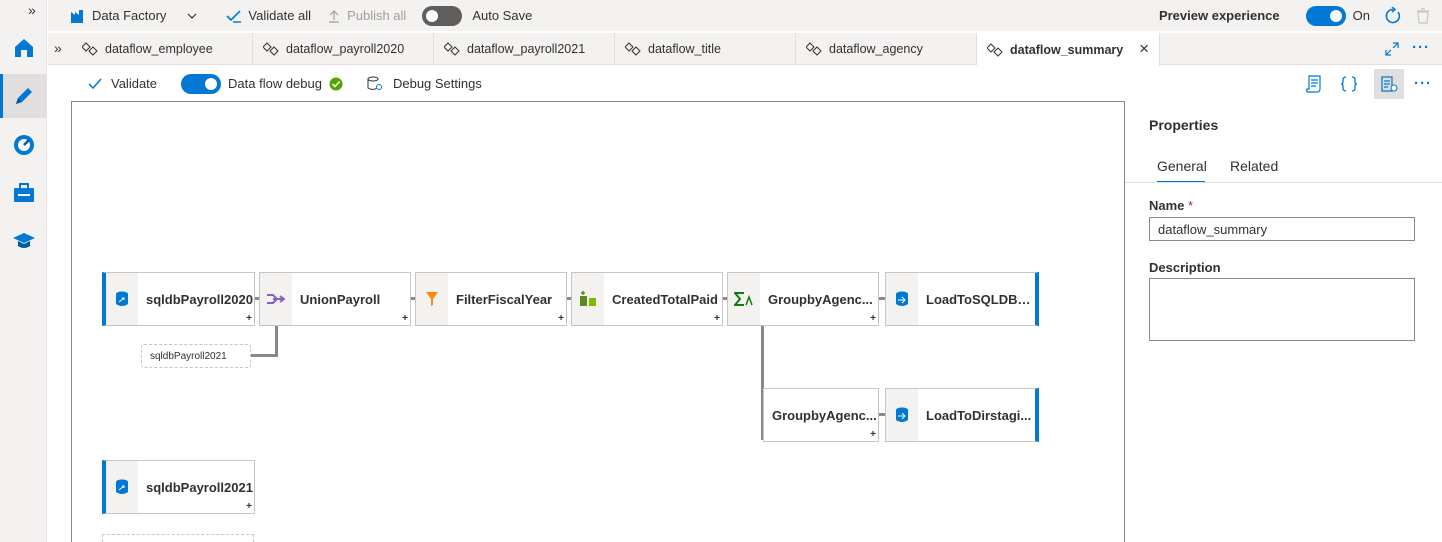 This screenshot has width=1442, height=542. I want to click on expand-rail-icon: », so click(32, 10).